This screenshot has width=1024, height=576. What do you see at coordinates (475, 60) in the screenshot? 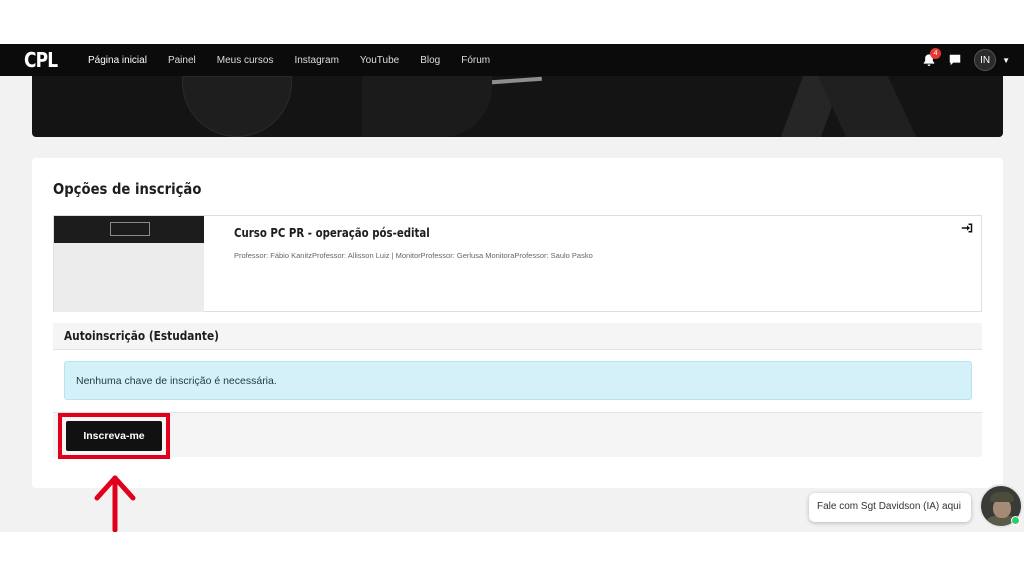
I see `nav-link-forum: Fórum` at bounding box center [475, 60].